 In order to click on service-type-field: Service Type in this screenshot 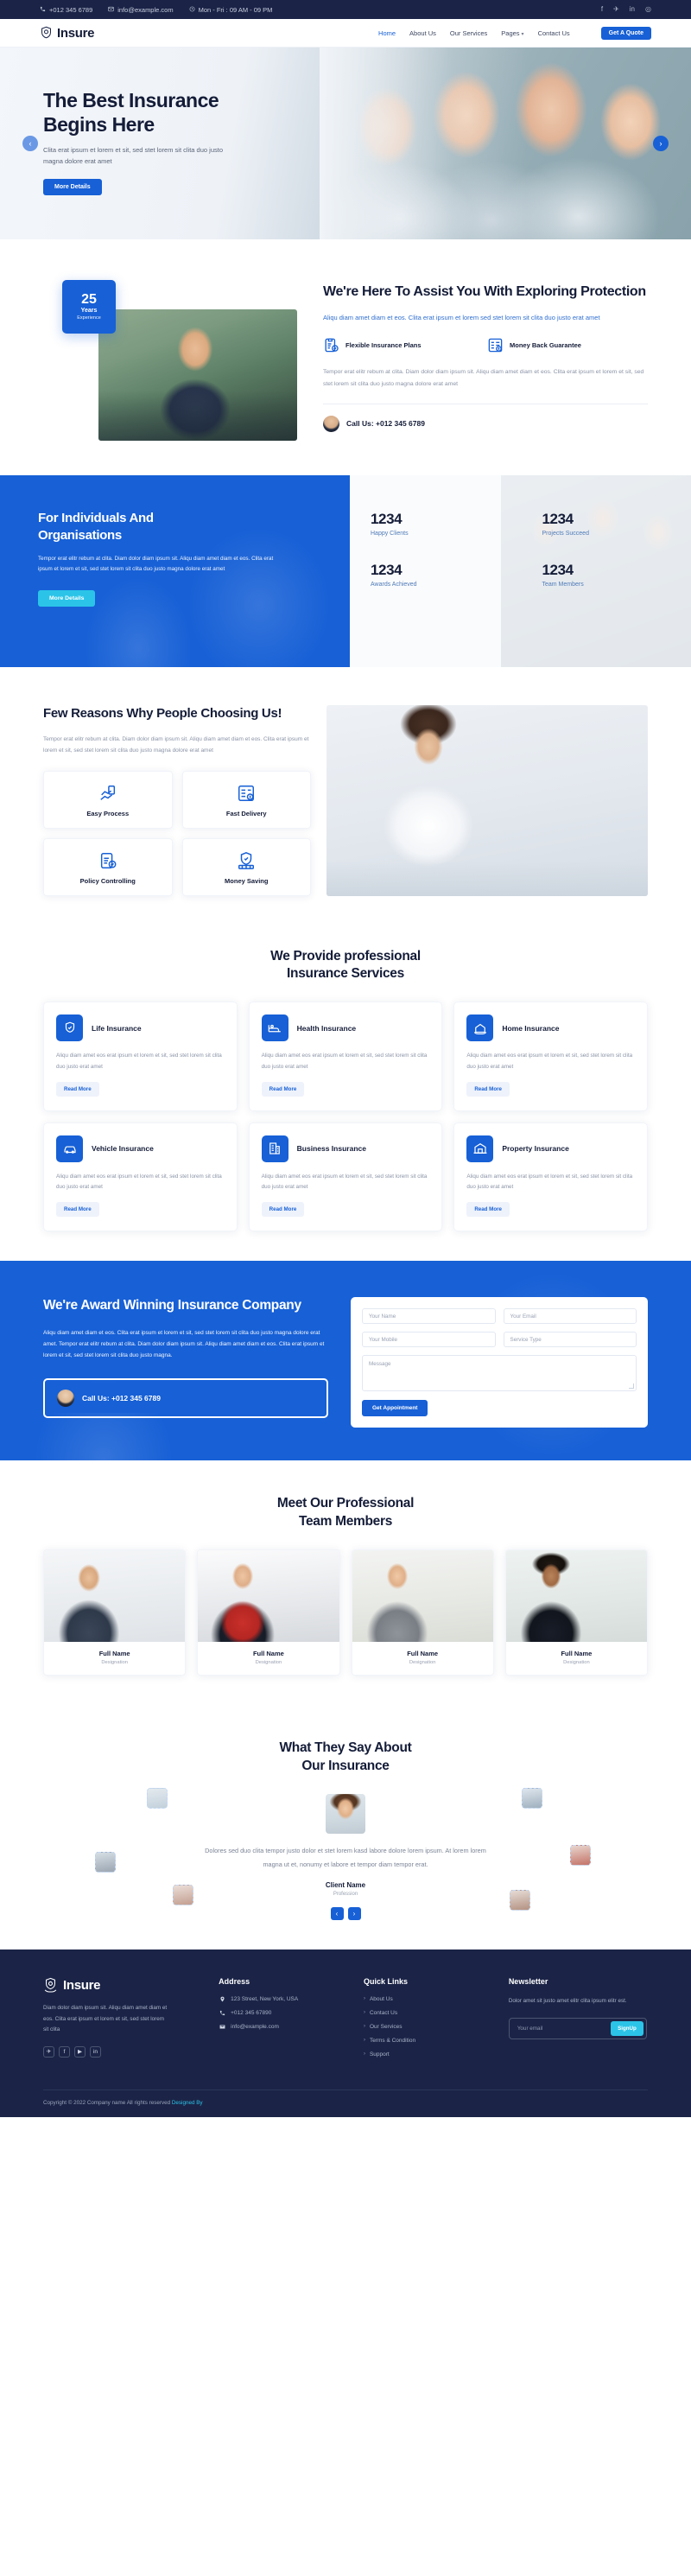, I will do `click(570, 1340)`.